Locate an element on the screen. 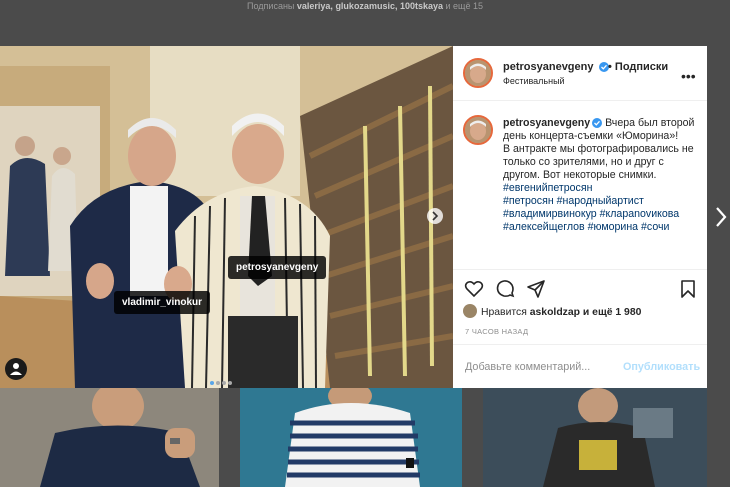 The width and height of the screenshot is (730, 487). action-bar is located at coordinates (584, 290).